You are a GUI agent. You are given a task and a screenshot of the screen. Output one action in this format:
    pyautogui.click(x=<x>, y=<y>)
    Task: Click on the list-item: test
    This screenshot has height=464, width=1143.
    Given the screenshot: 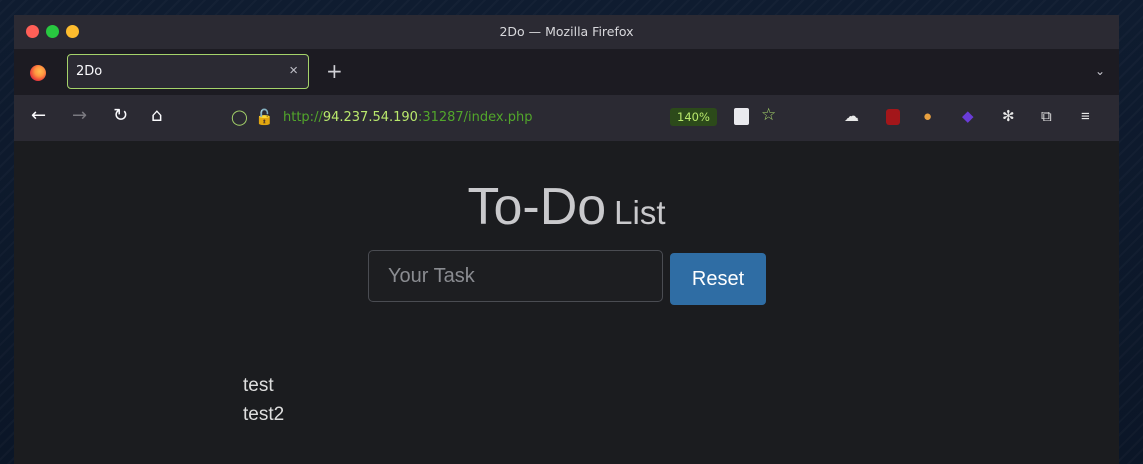 What is the action you would take?
    pyautogui.click(x=258, y=385)
    